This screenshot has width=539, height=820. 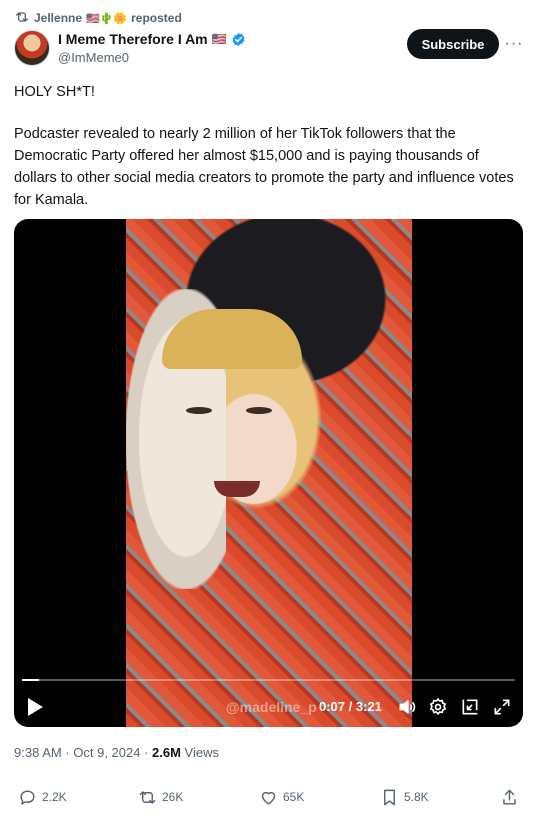 I want to click on author-name: I Meme Therefore I Am, so click(x=133, y=39).